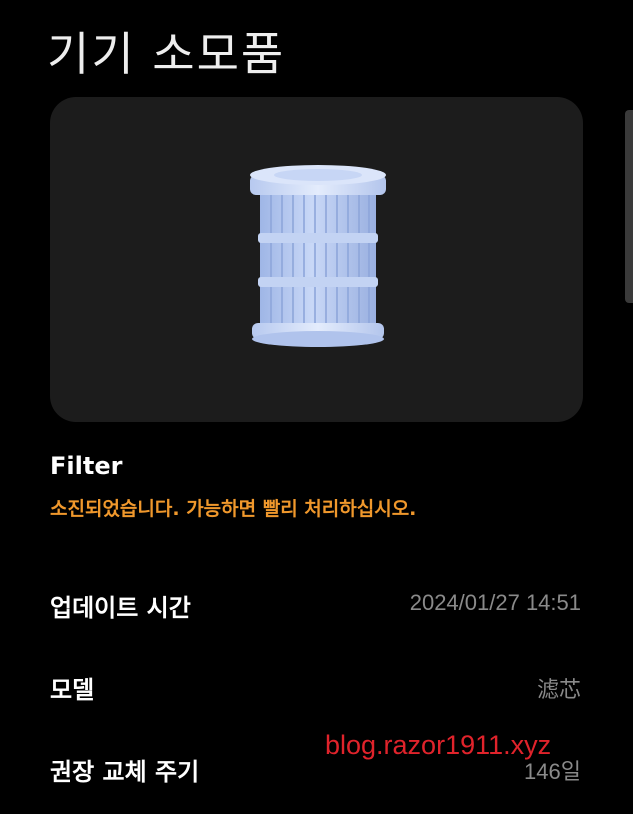  What do you see at coordinates (318, 256) in the screenshot?
I see `filter-cartridge-icon` at bounding box center [318, 256].